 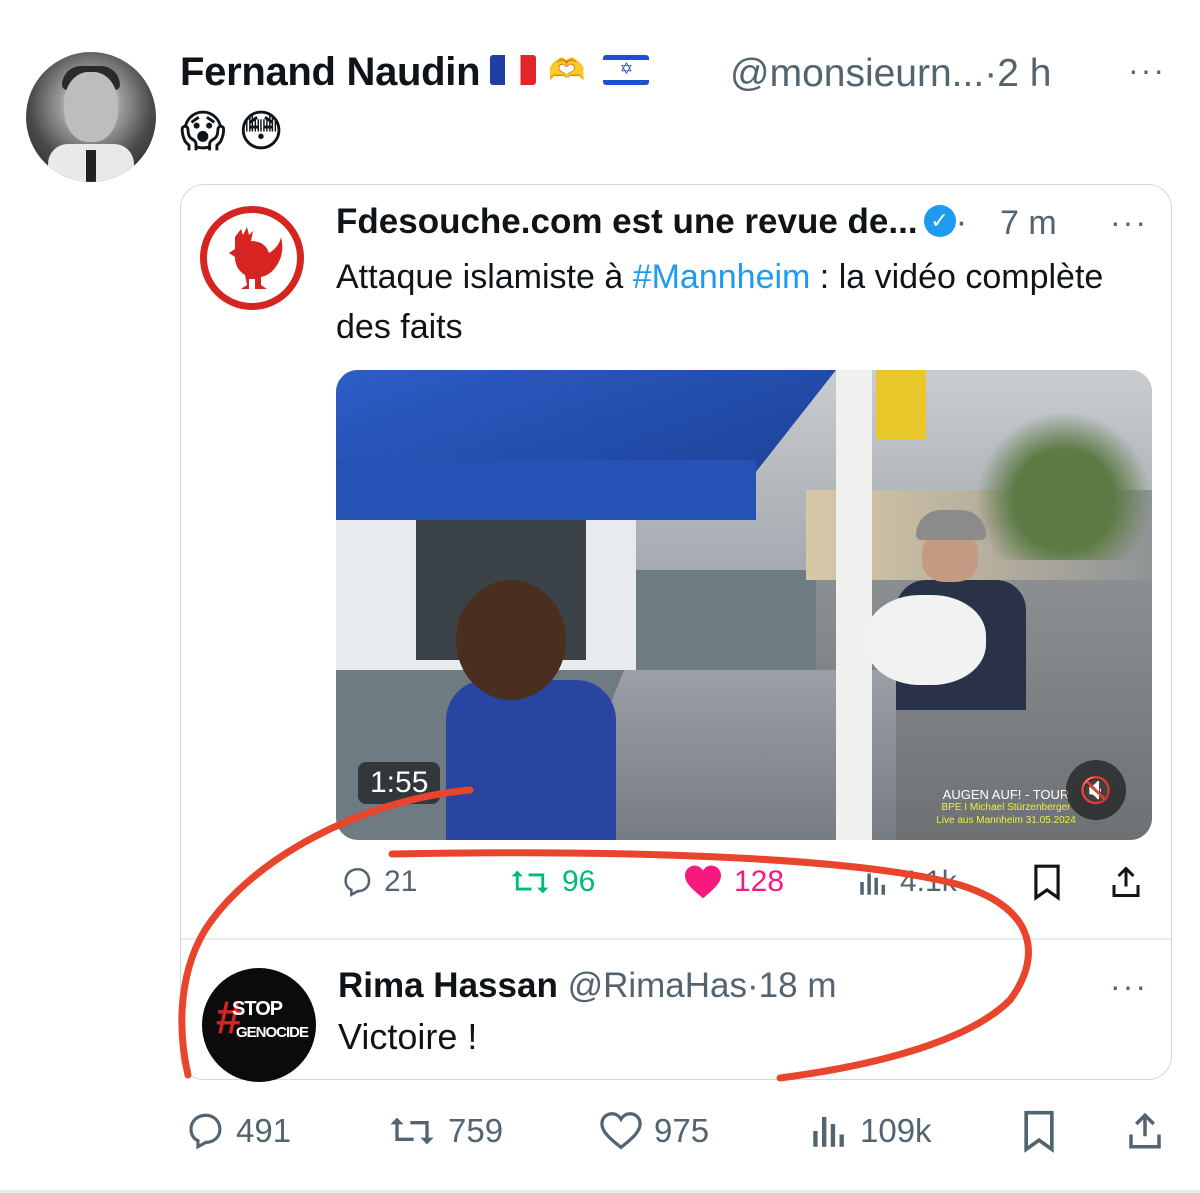 I want to click on repost-count: 759, so click(x=476, y=1130).